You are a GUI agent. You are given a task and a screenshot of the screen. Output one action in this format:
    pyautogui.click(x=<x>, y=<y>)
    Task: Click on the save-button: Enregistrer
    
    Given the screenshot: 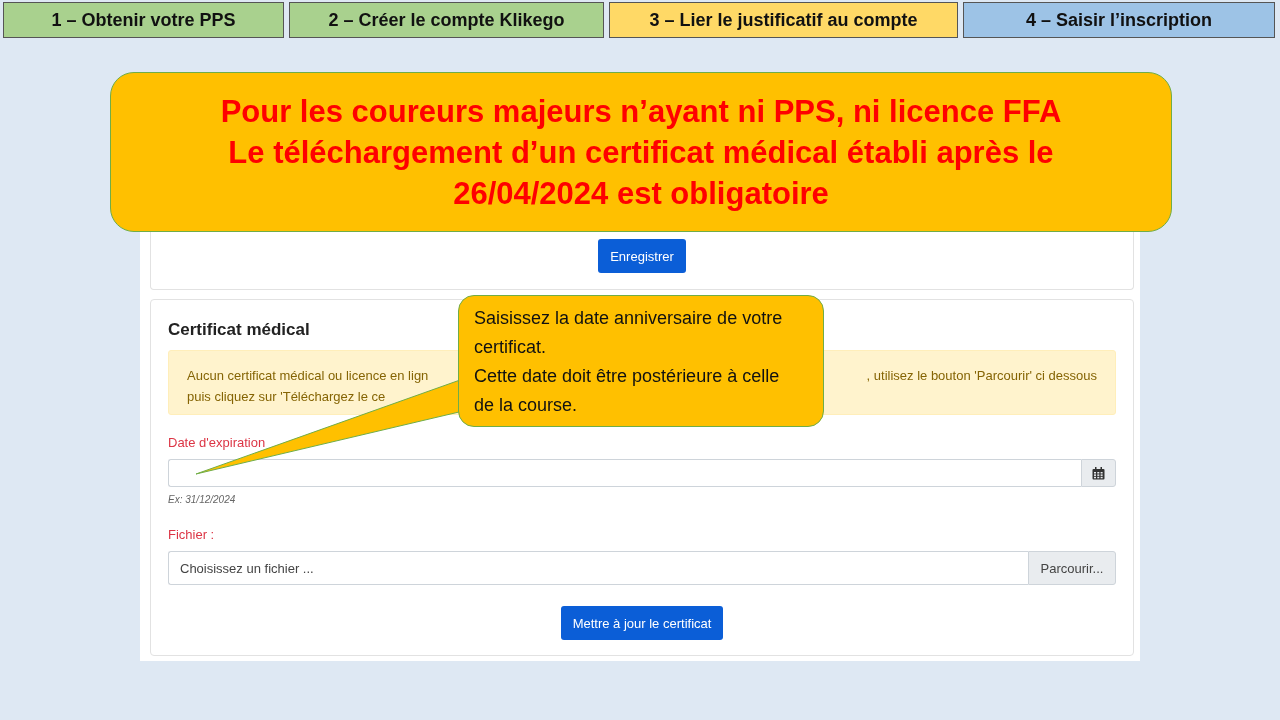 What is the action you would take?
    pyautogui.click(x=642, y=256)
    